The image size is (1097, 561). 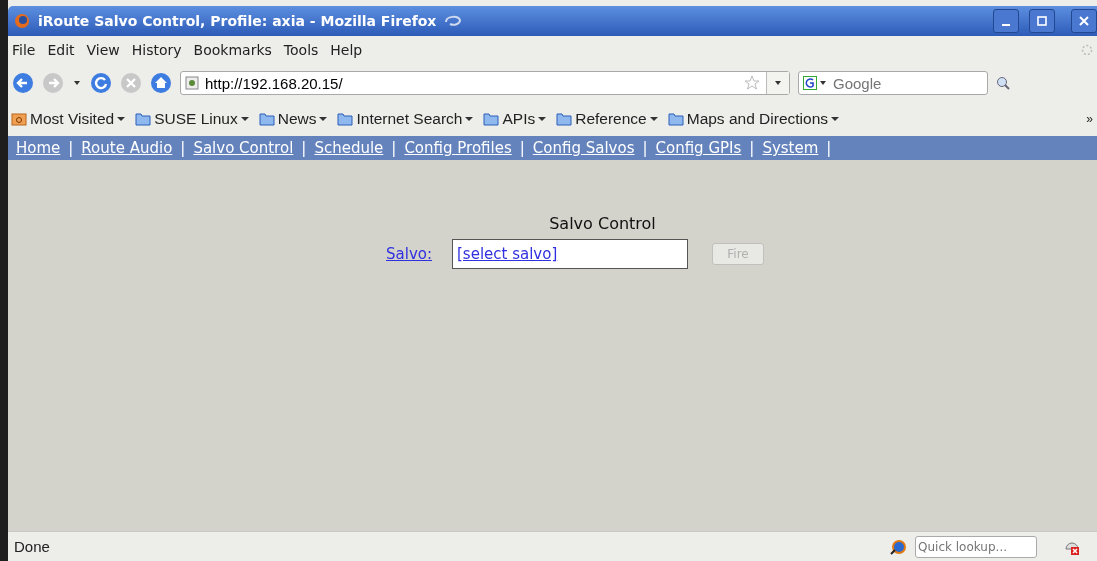 I want to click on bookmark-menu: Reference, so click(x=607, y=119).